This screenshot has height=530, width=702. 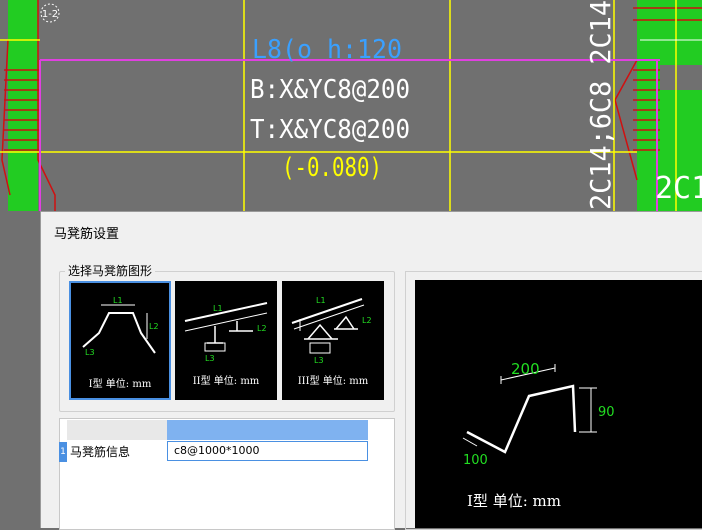 I want to click on grid-header-blank, so click(x=117, y=430).